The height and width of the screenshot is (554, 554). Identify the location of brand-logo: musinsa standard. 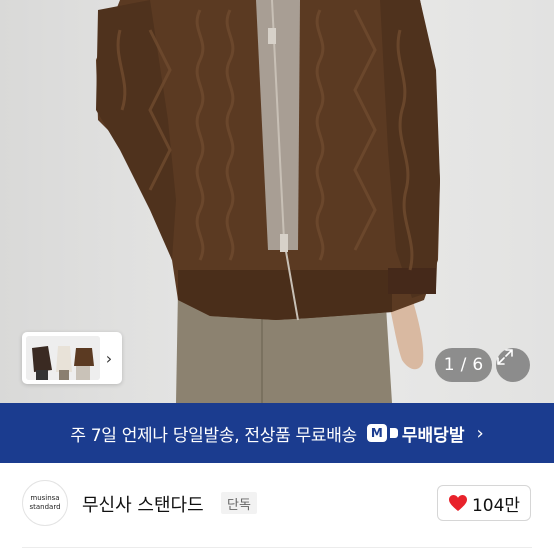
(45, 503).